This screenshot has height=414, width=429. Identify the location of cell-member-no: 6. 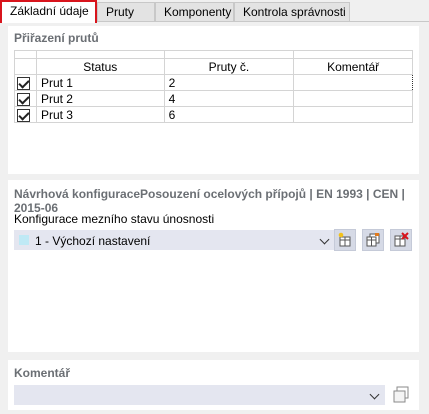
(229, 114).